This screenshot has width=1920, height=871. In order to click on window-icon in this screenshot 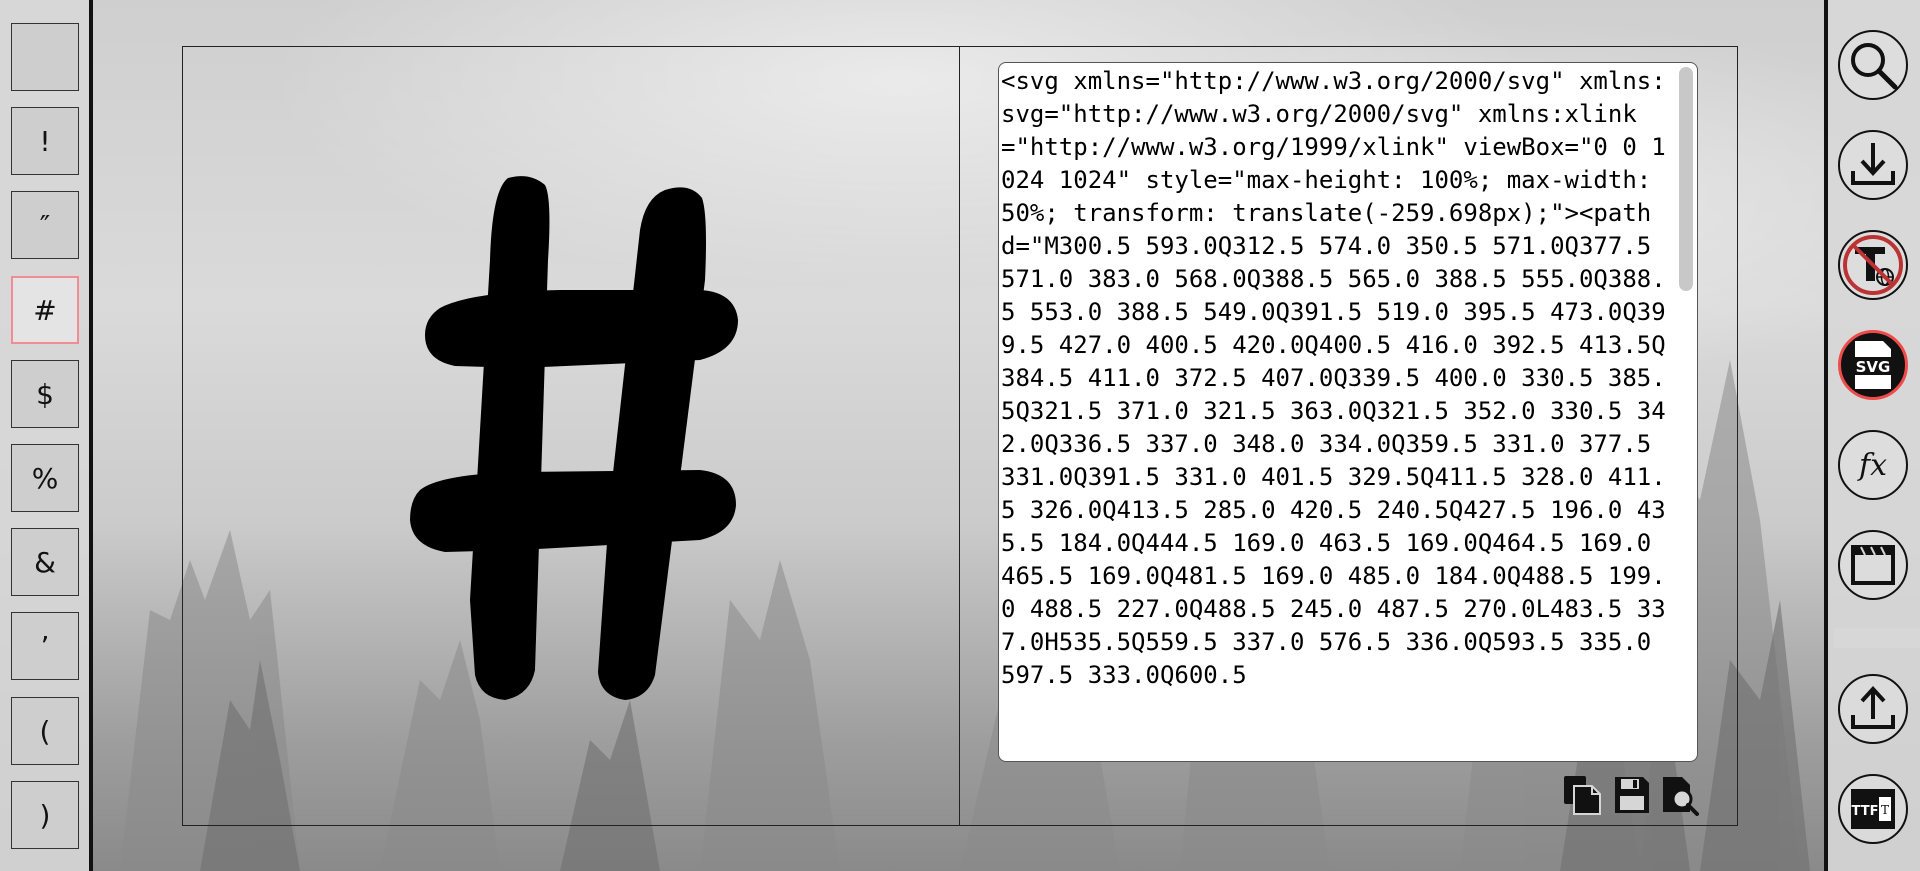, I will do `click(1873, 565)`.